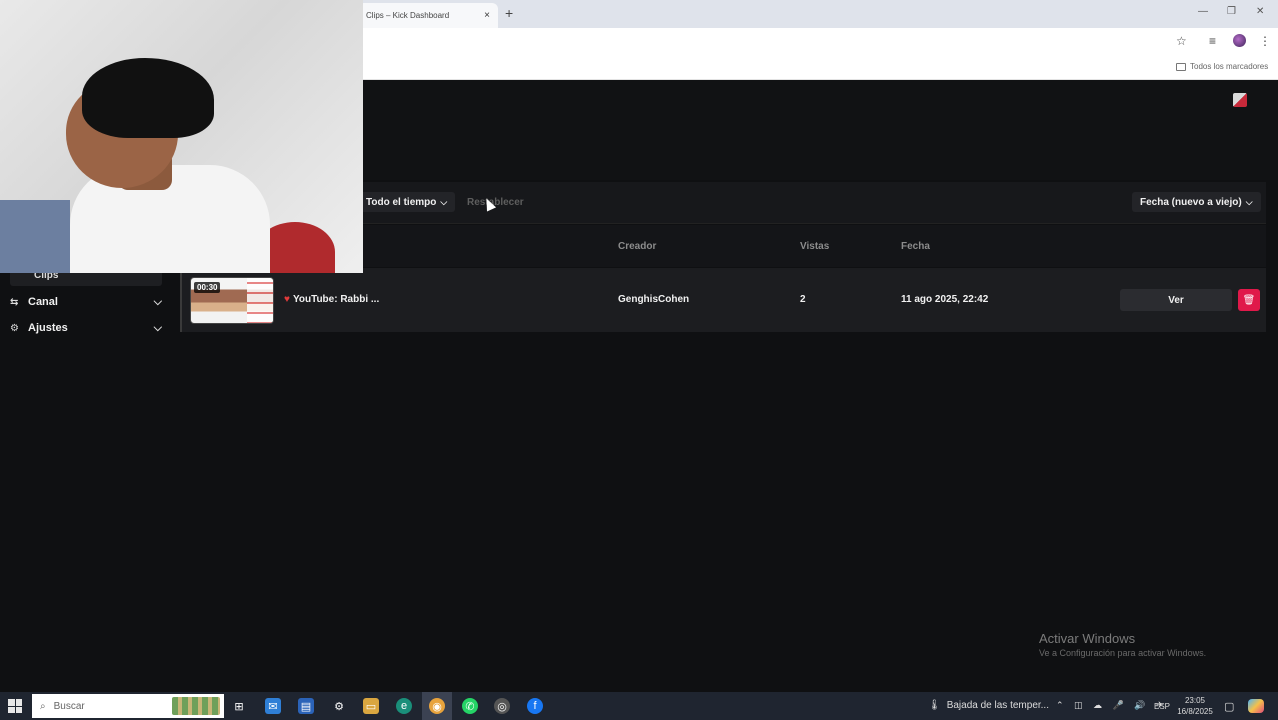 This screenshot has height=720, width=1278. What do you see at coordinates (653, 299) in the screenshot?
I see `clip-creator: GenghisCohen` at bounding box center [653, 299].